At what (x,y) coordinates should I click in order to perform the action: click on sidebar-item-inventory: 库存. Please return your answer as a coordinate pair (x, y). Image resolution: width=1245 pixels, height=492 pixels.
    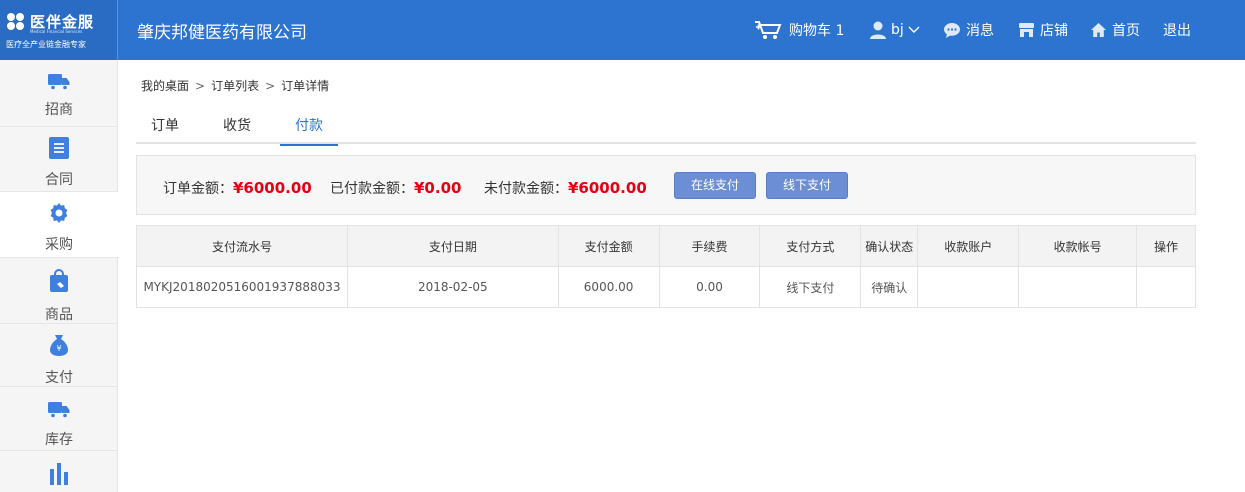
    Looking at the image, I should click on (59, 419).